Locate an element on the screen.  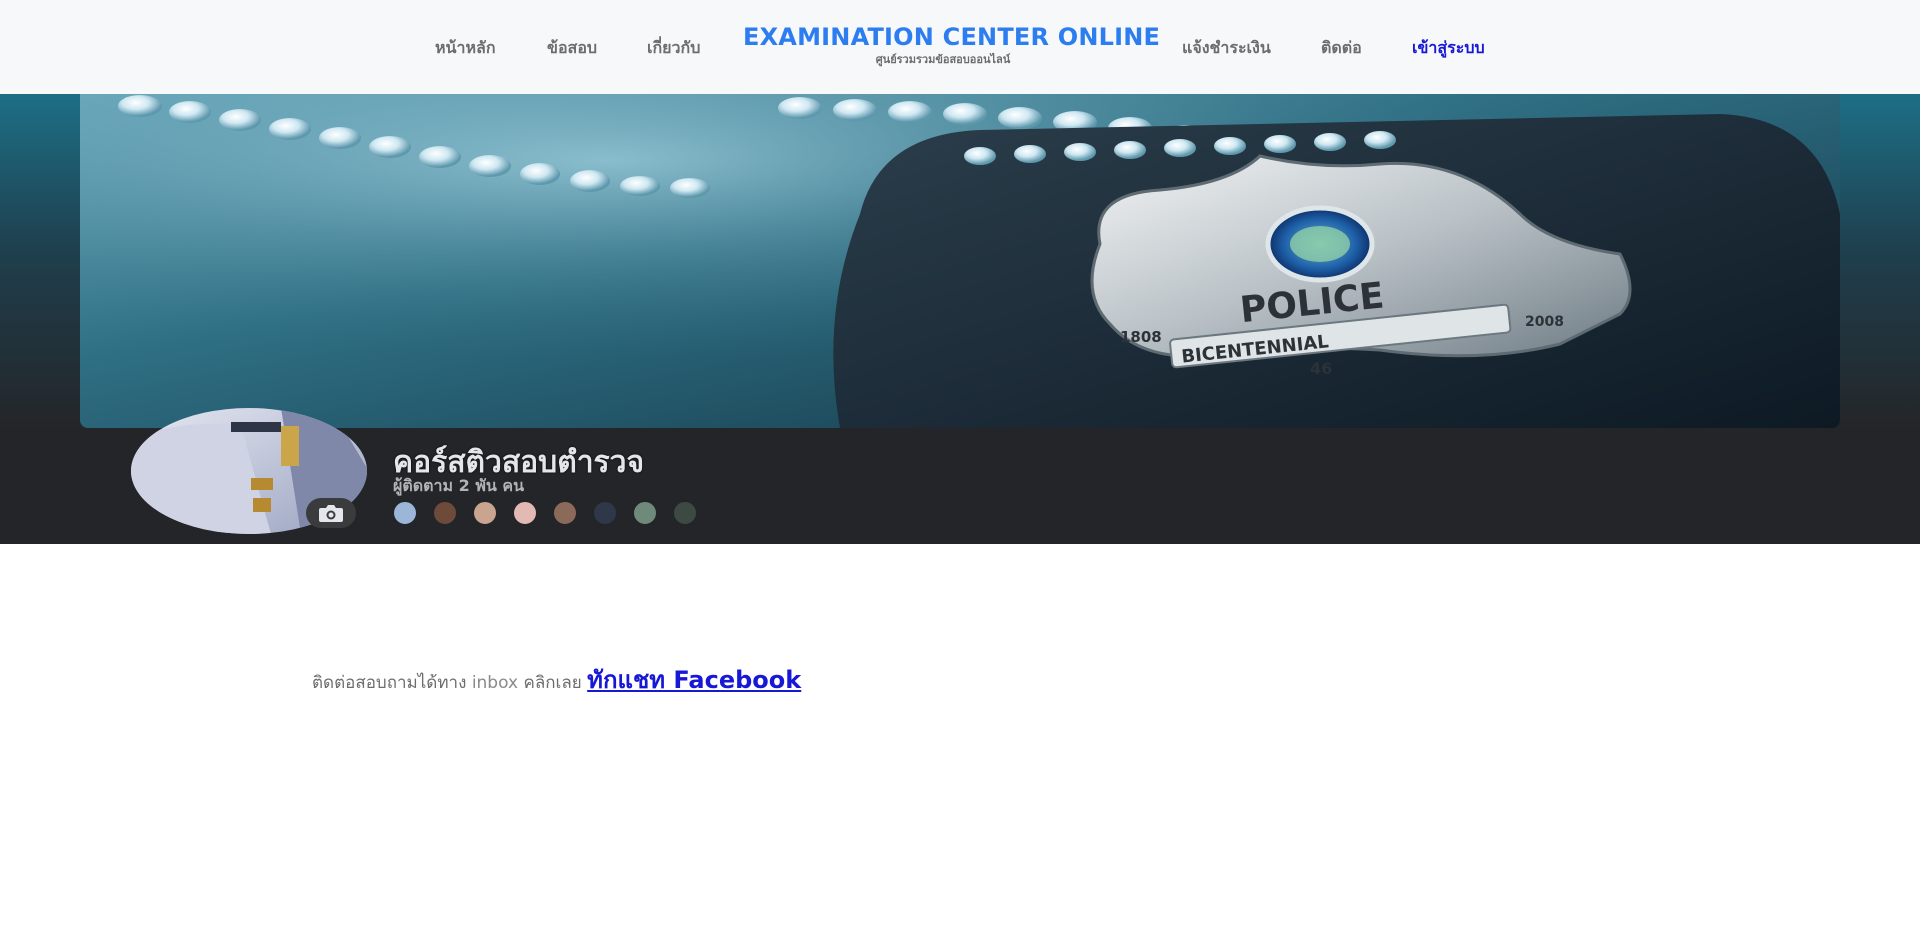
facebook-chat-link: ทักแชท Facebook is located at coordinates (694, 680).